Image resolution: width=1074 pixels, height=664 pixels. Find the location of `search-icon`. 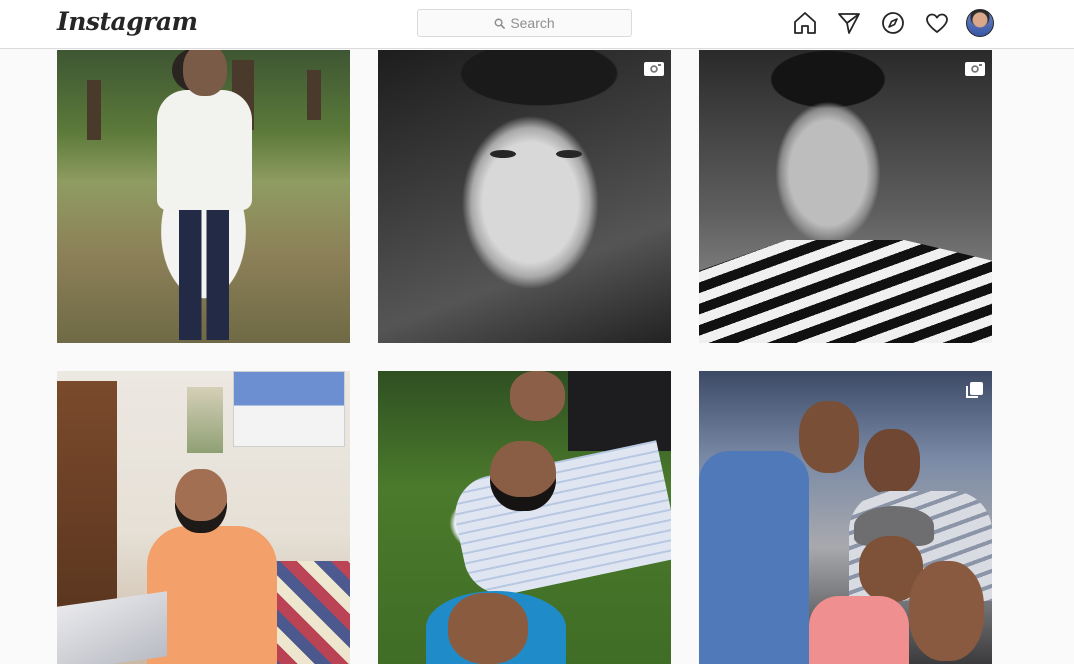

search-icon is located at coordinates (500, 23).